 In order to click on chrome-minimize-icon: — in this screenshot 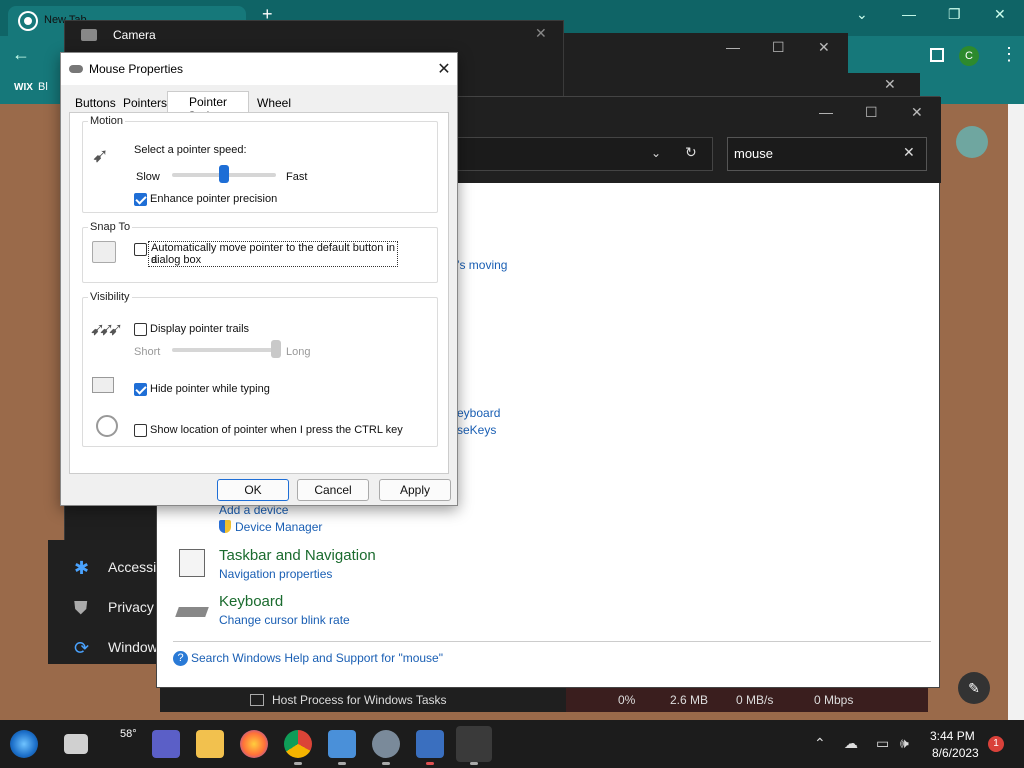, I will do `click(909, 14)`.